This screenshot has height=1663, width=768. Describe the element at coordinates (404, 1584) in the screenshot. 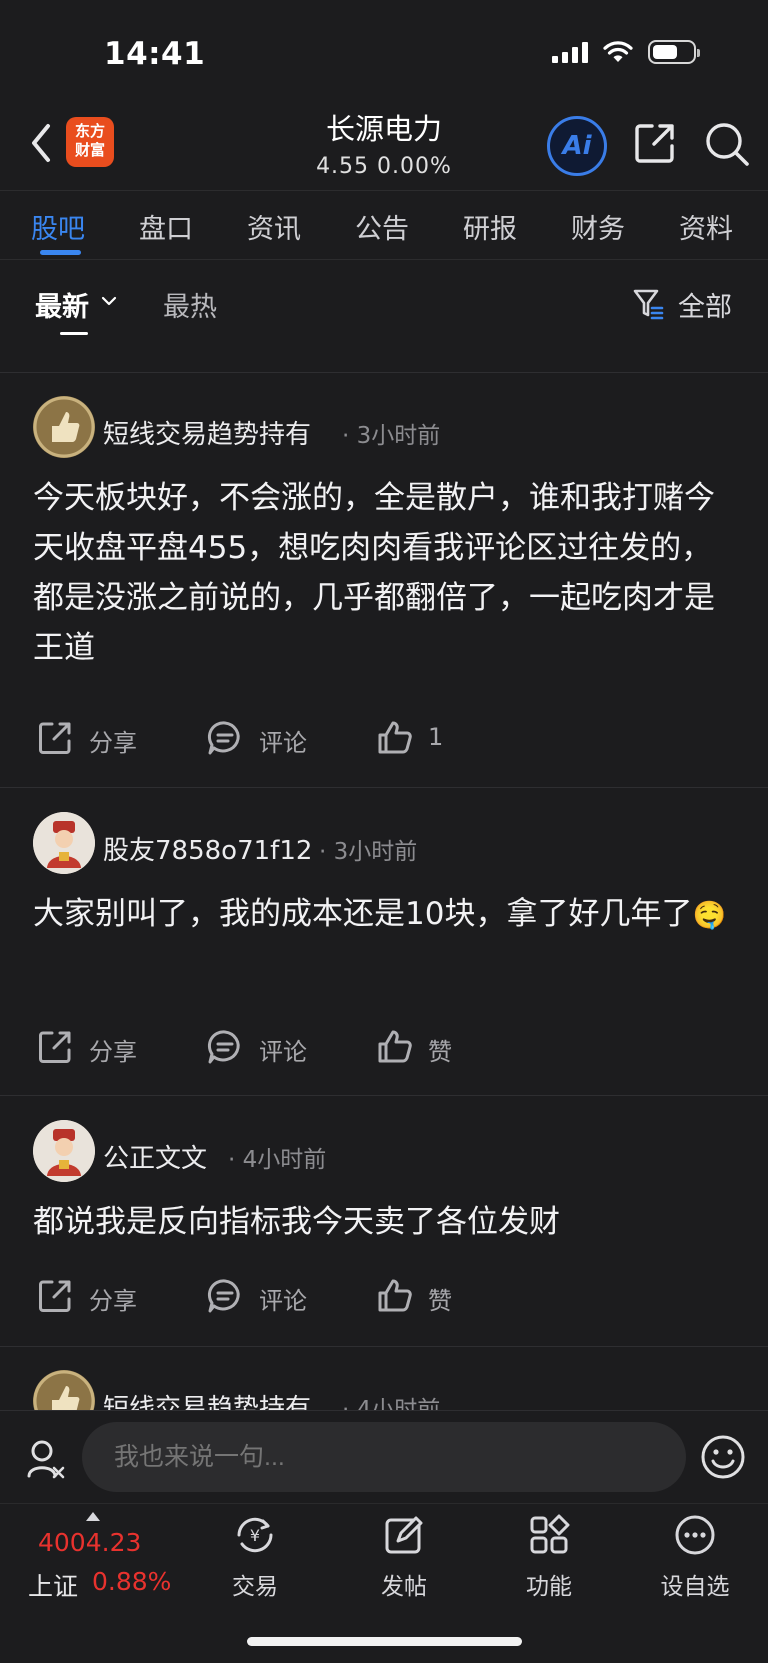

I see `nav-post: 发帖` at that location.